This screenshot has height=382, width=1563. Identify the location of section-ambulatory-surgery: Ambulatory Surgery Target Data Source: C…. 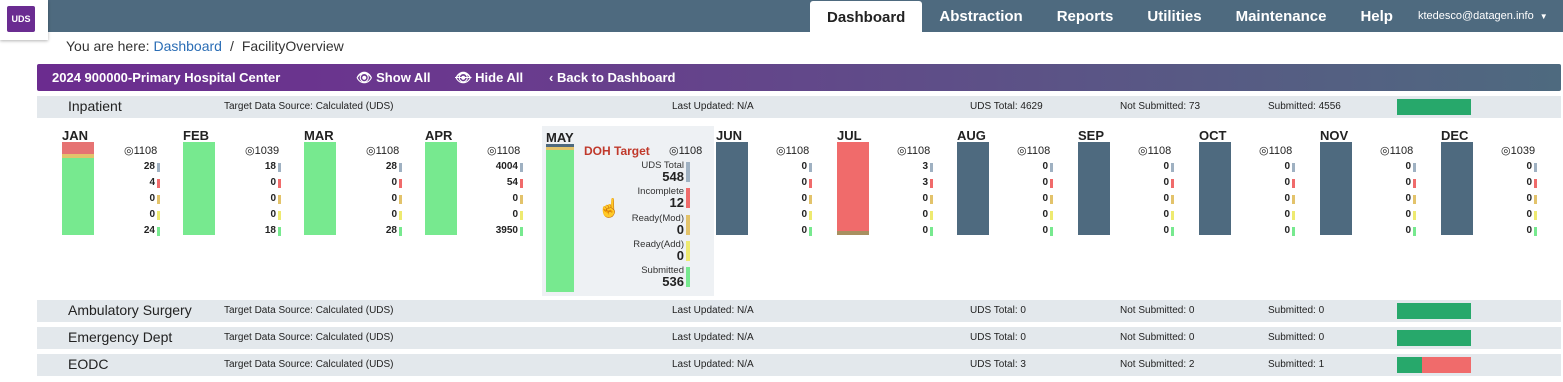
(799, 311).